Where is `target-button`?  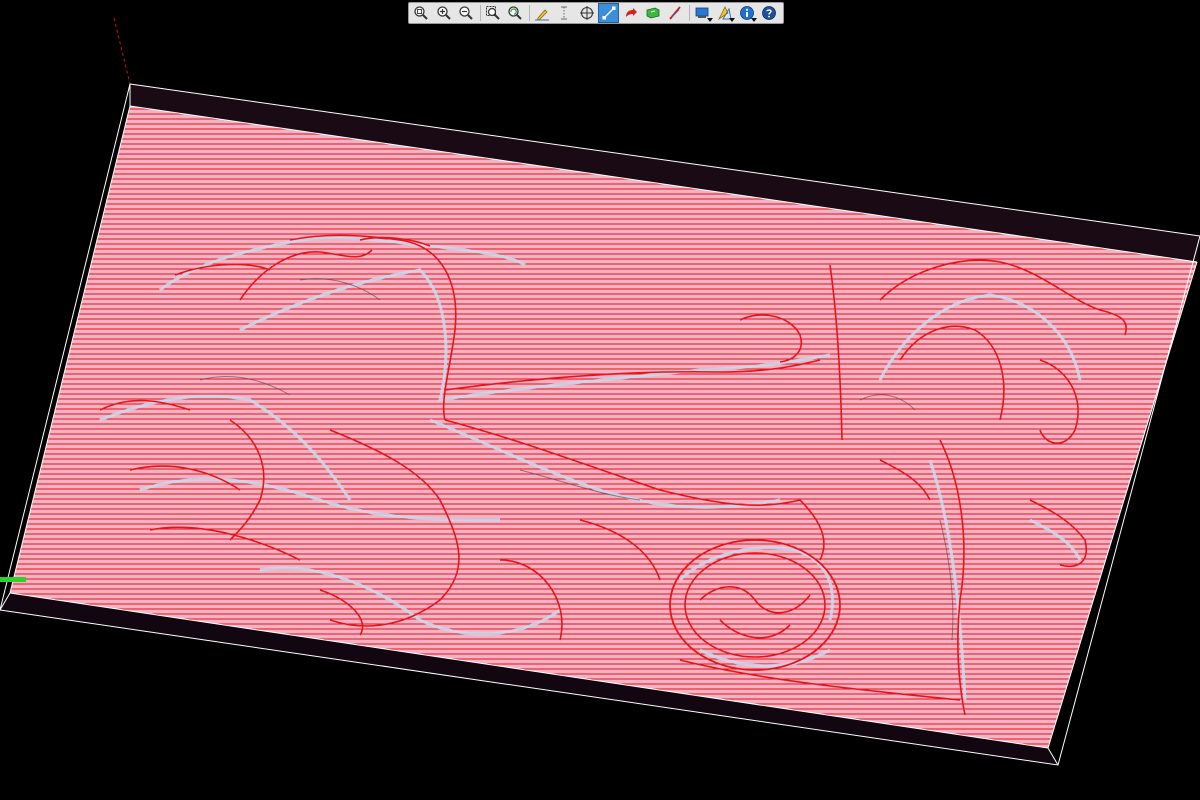 target-button is located at coordinates (586, 13).